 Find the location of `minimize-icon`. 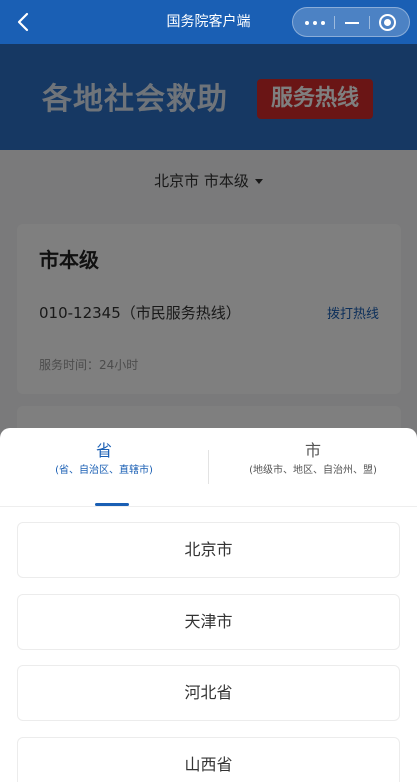

minimize-icon is located at coordinates (352, 23).